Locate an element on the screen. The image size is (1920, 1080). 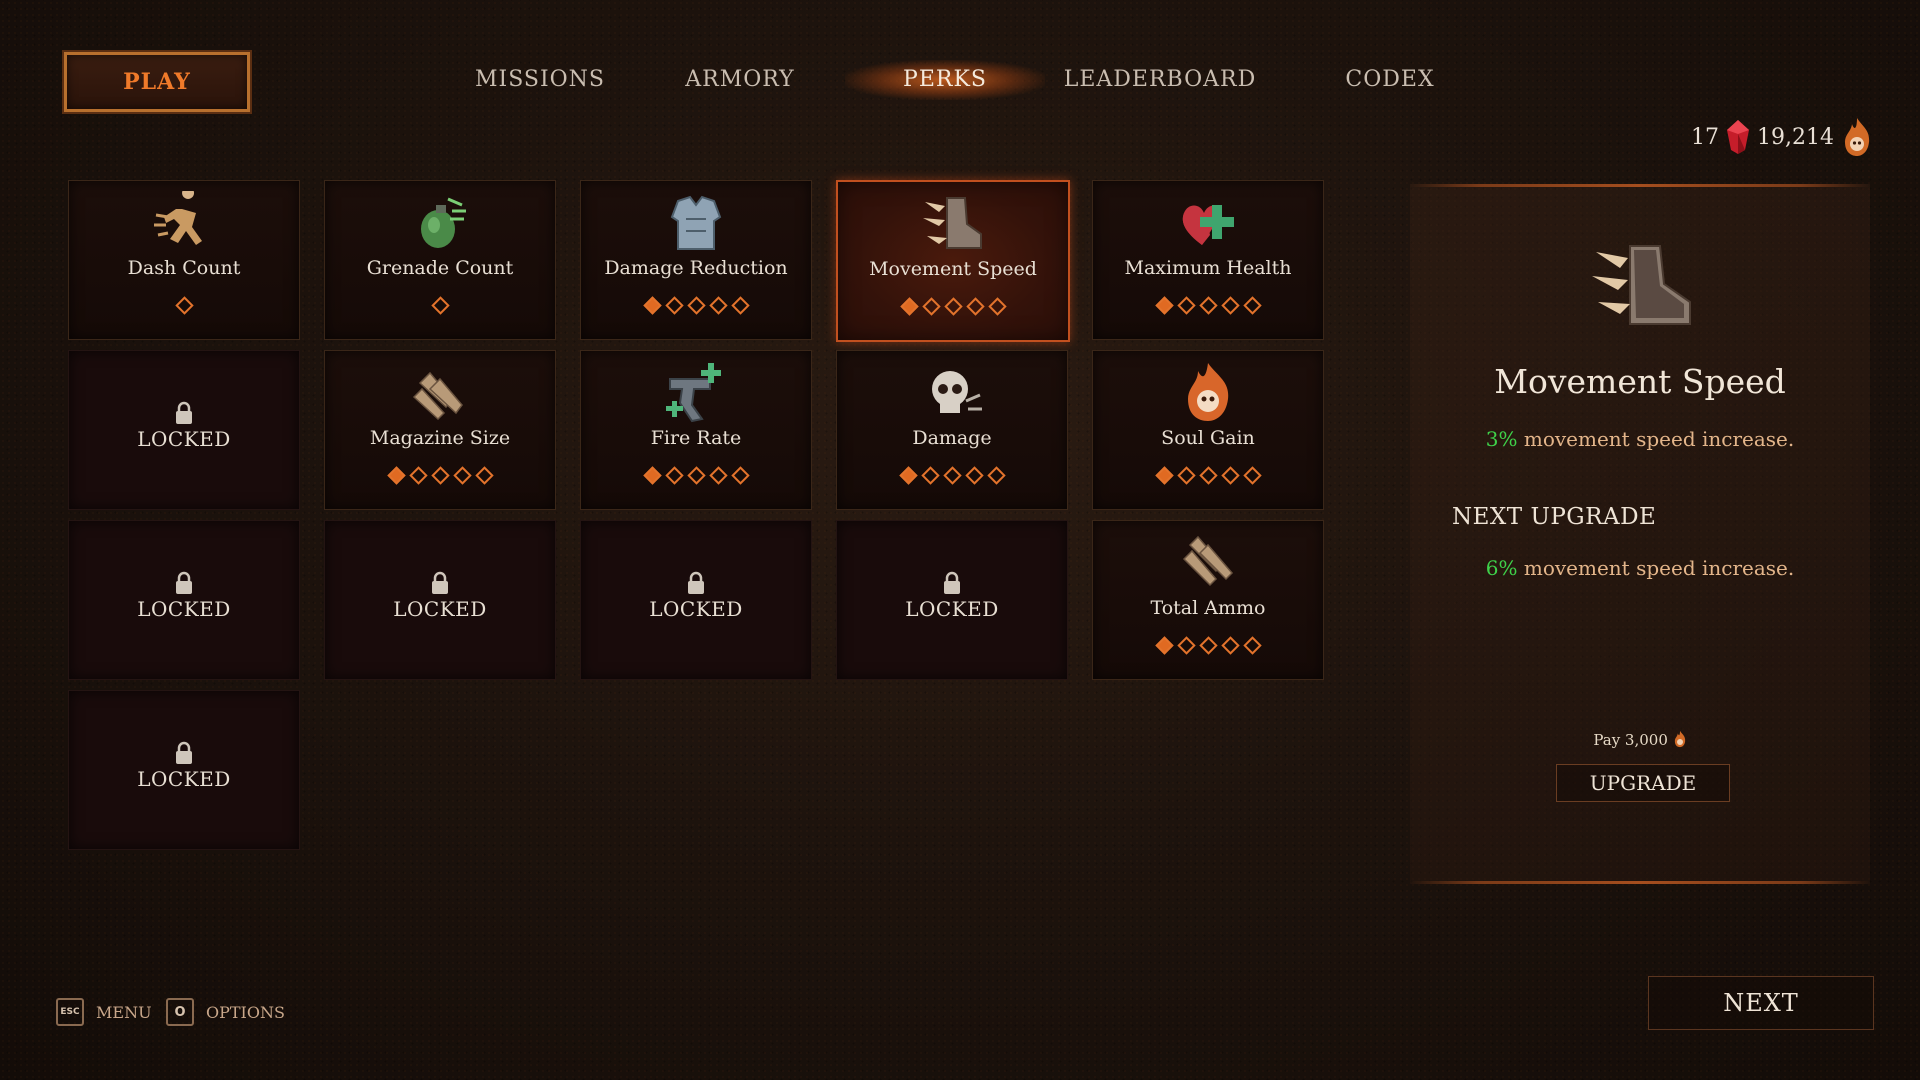
perk-fire-rate: Fire Rate is located at coordinates (696, 430).